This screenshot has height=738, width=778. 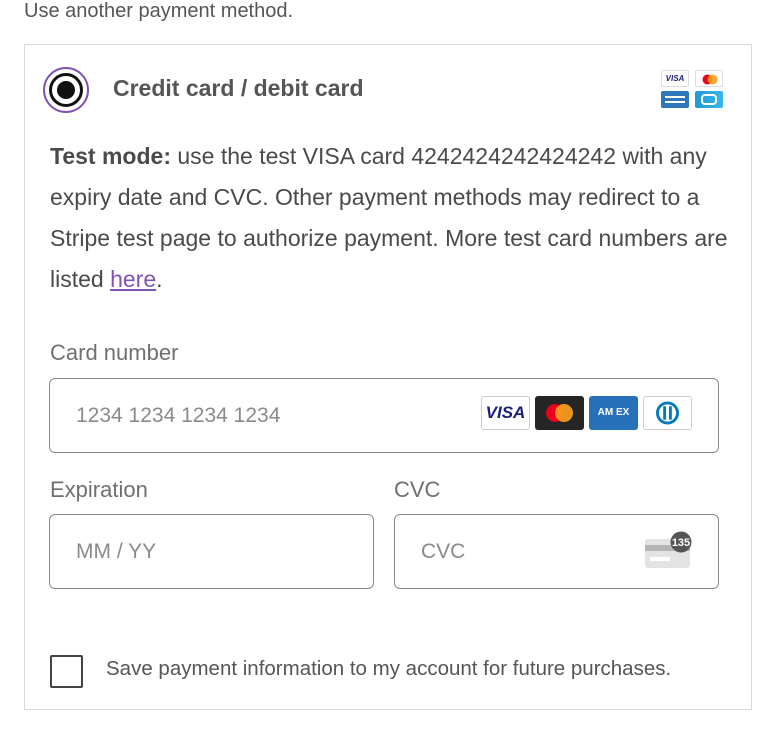 I want to click on amex-icon, so click(x=675, y=99).